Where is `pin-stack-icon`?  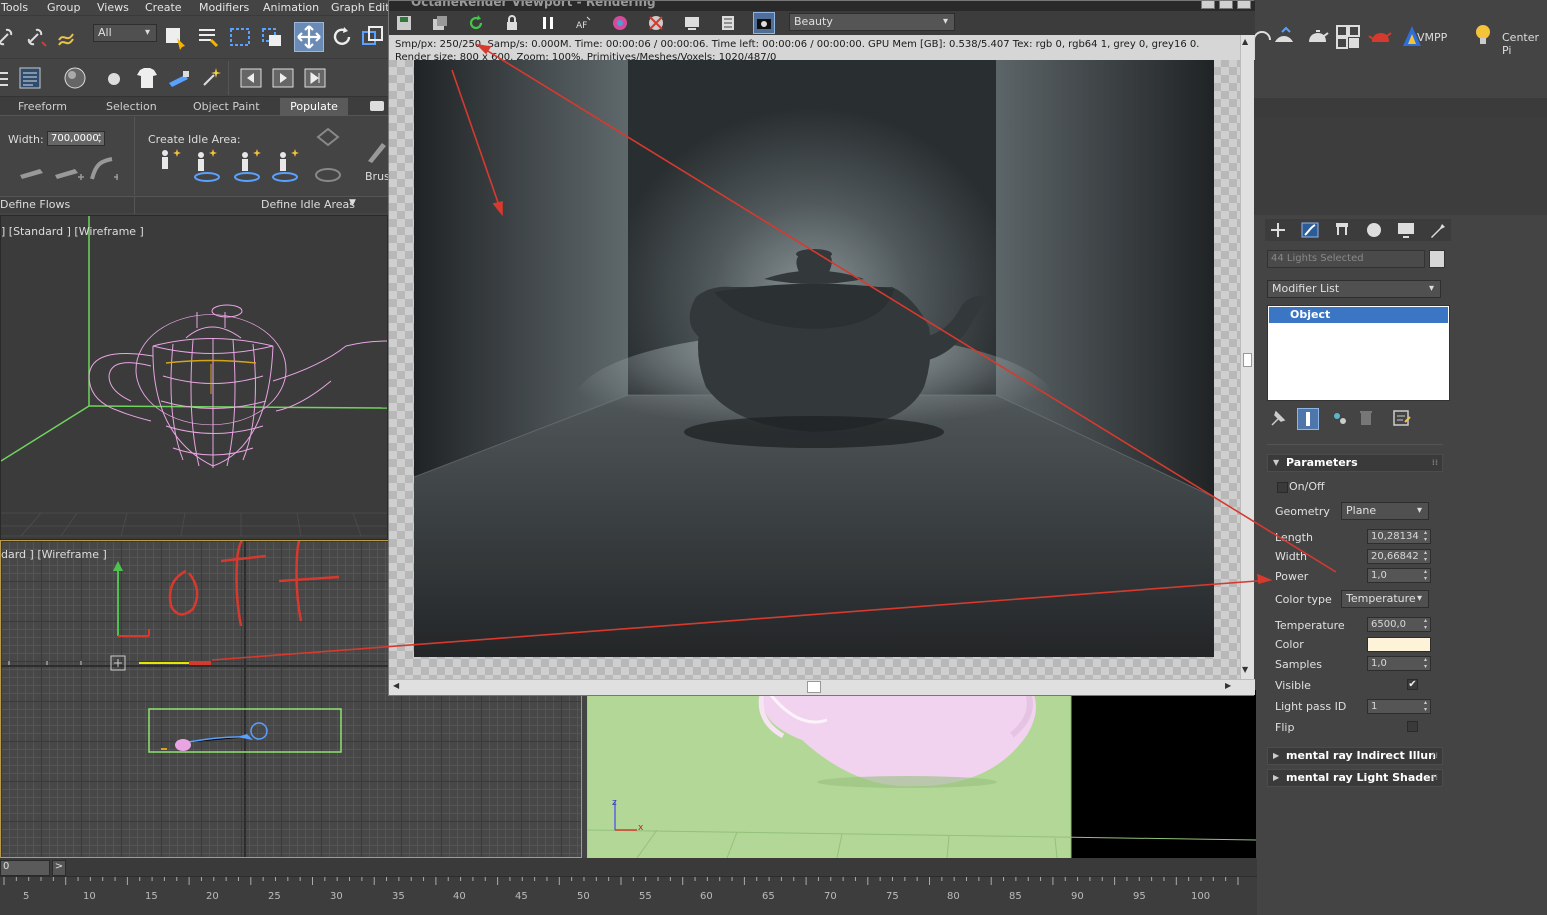
pin-stack-icon is located at coordinates (1278, 418).